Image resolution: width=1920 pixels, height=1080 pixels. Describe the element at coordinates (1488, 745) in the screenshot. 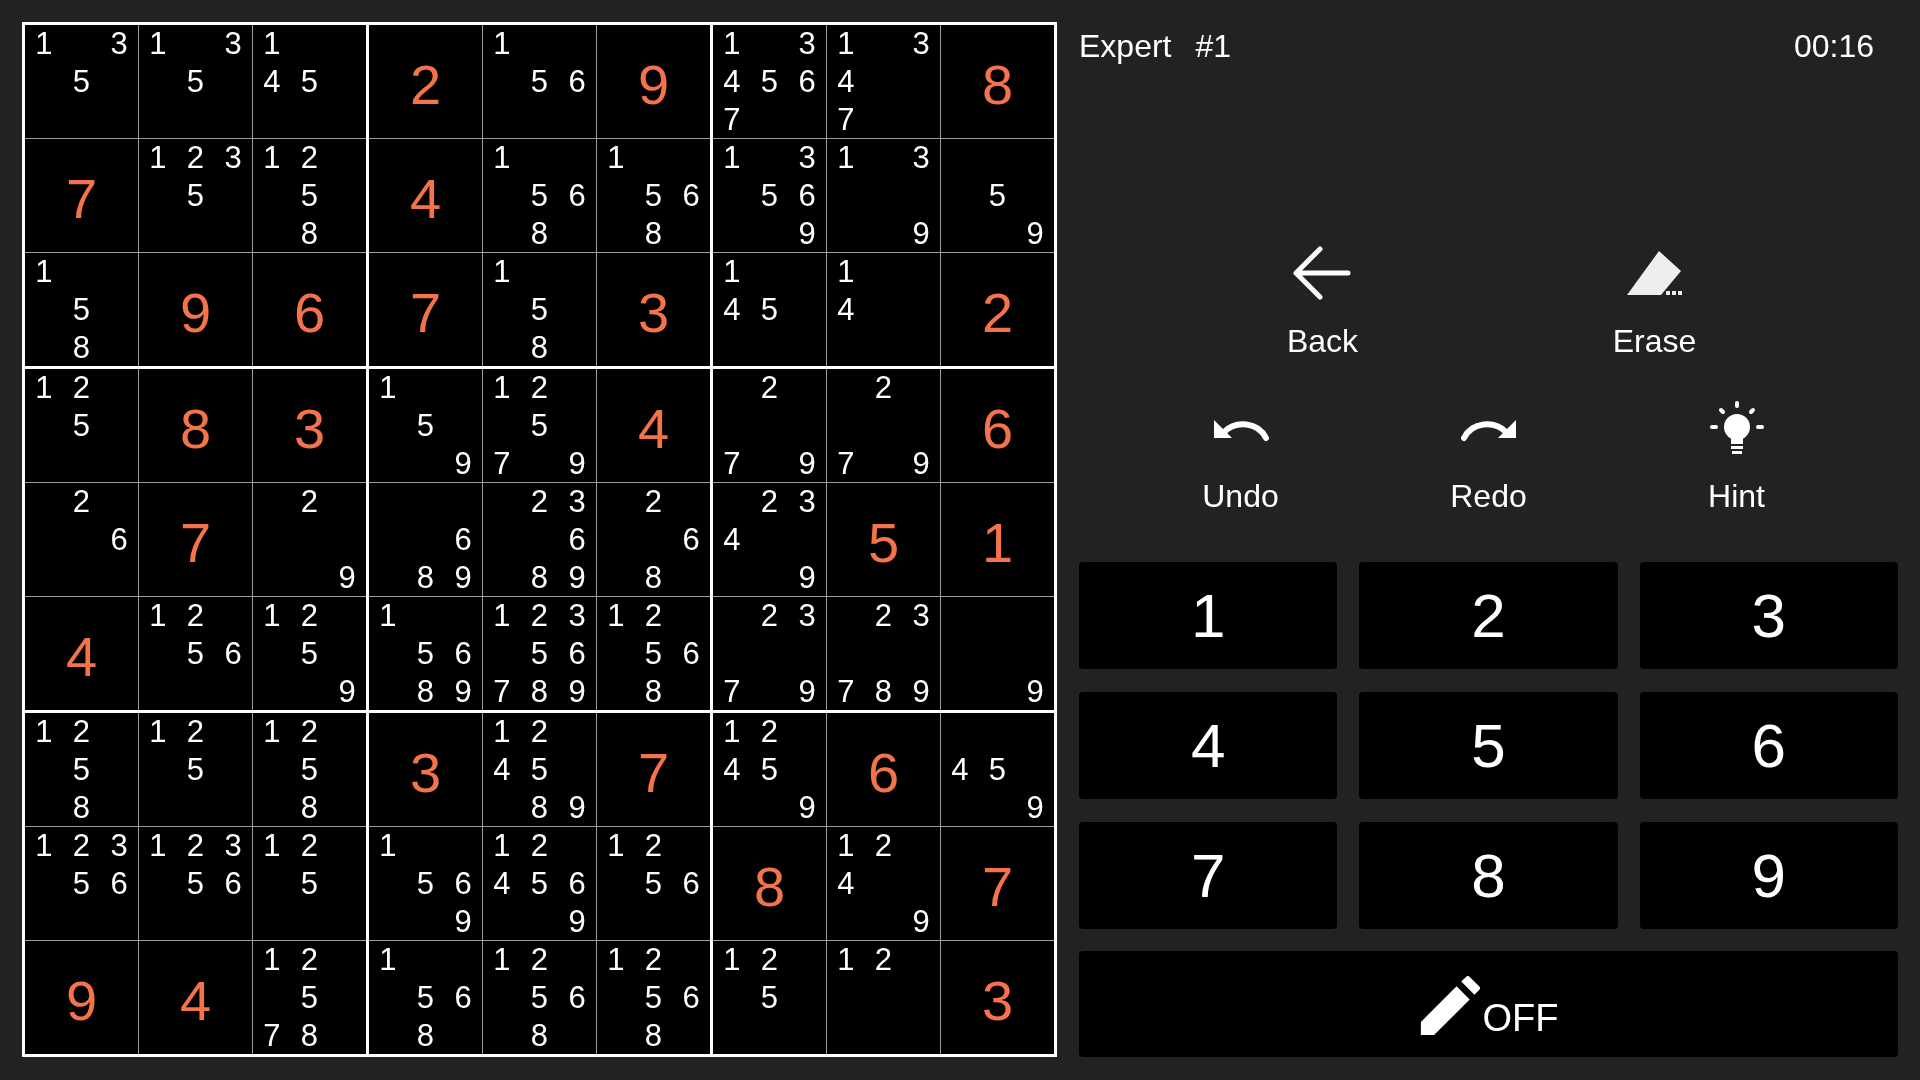

I see `number-button: 5` at that location.